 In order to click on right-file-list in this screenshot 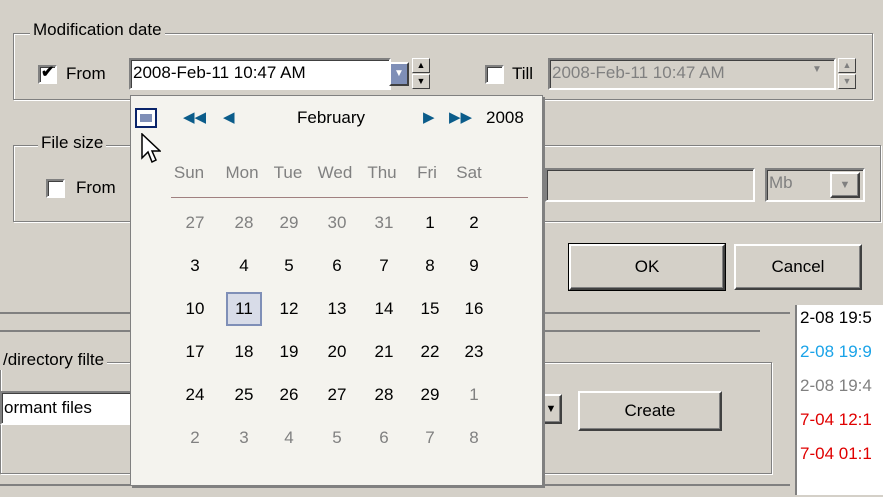, I will do `click(839, 400)`.